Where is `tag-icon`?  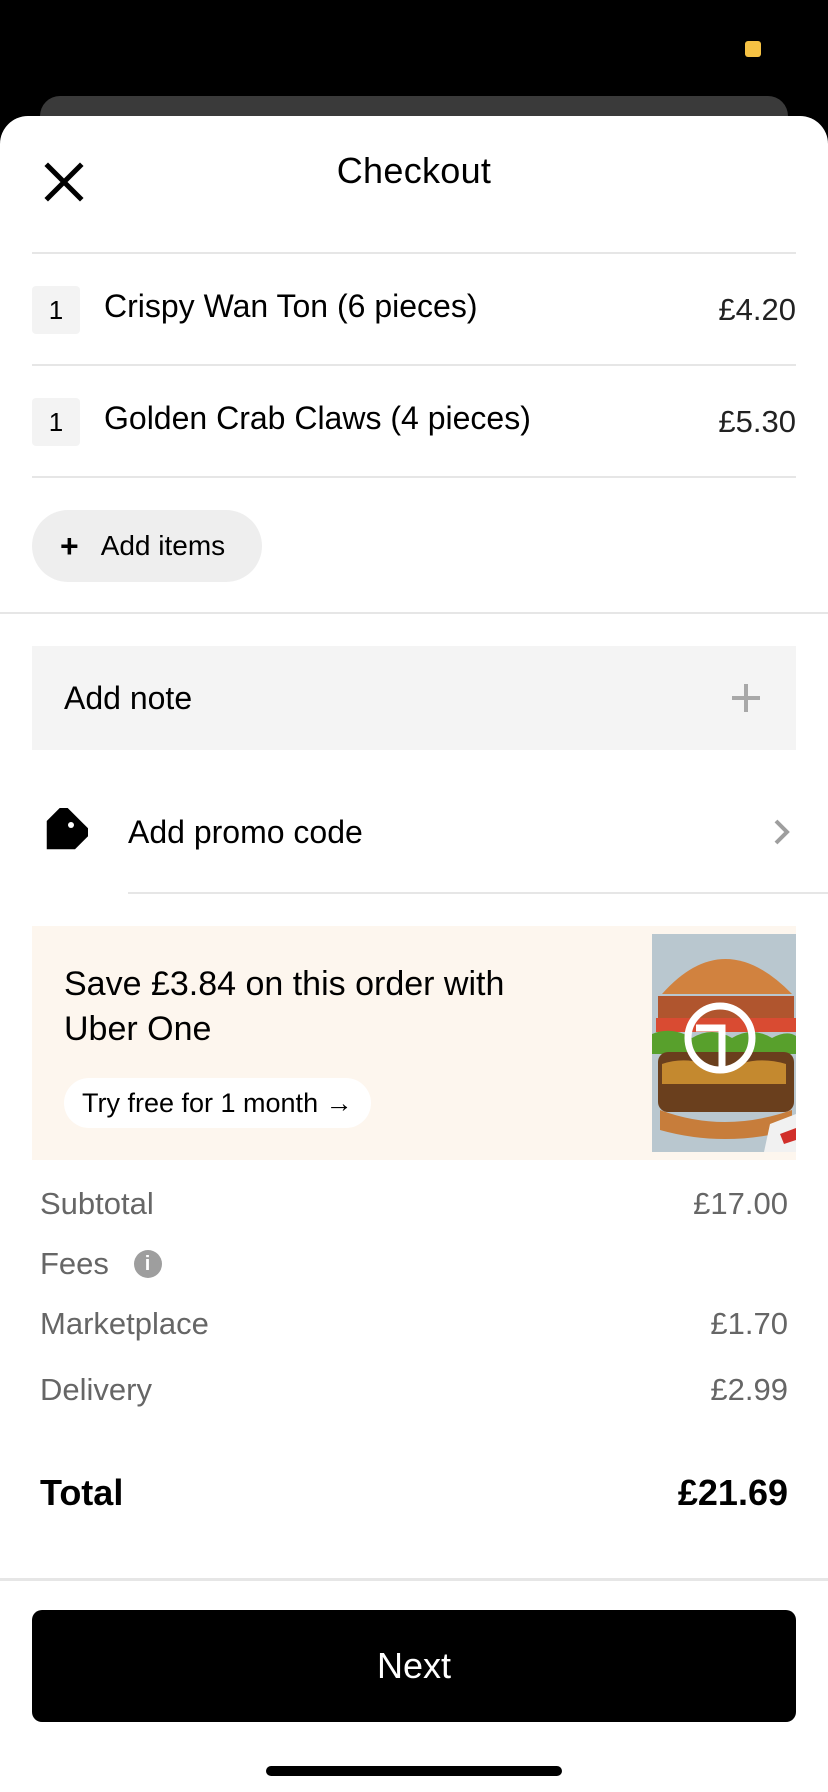 tag-icon is located at coordinates (67, 829).